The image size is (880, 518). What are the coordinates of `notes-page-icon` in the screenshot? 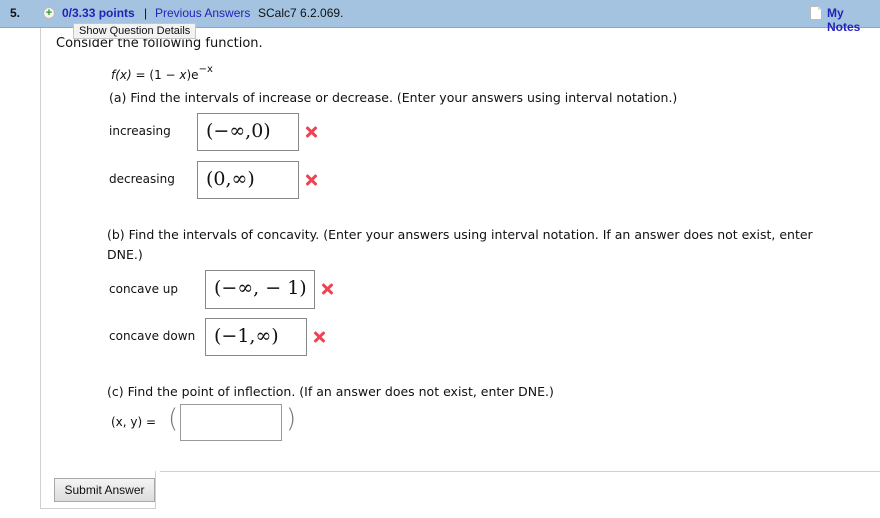 It's located at (816, 13).